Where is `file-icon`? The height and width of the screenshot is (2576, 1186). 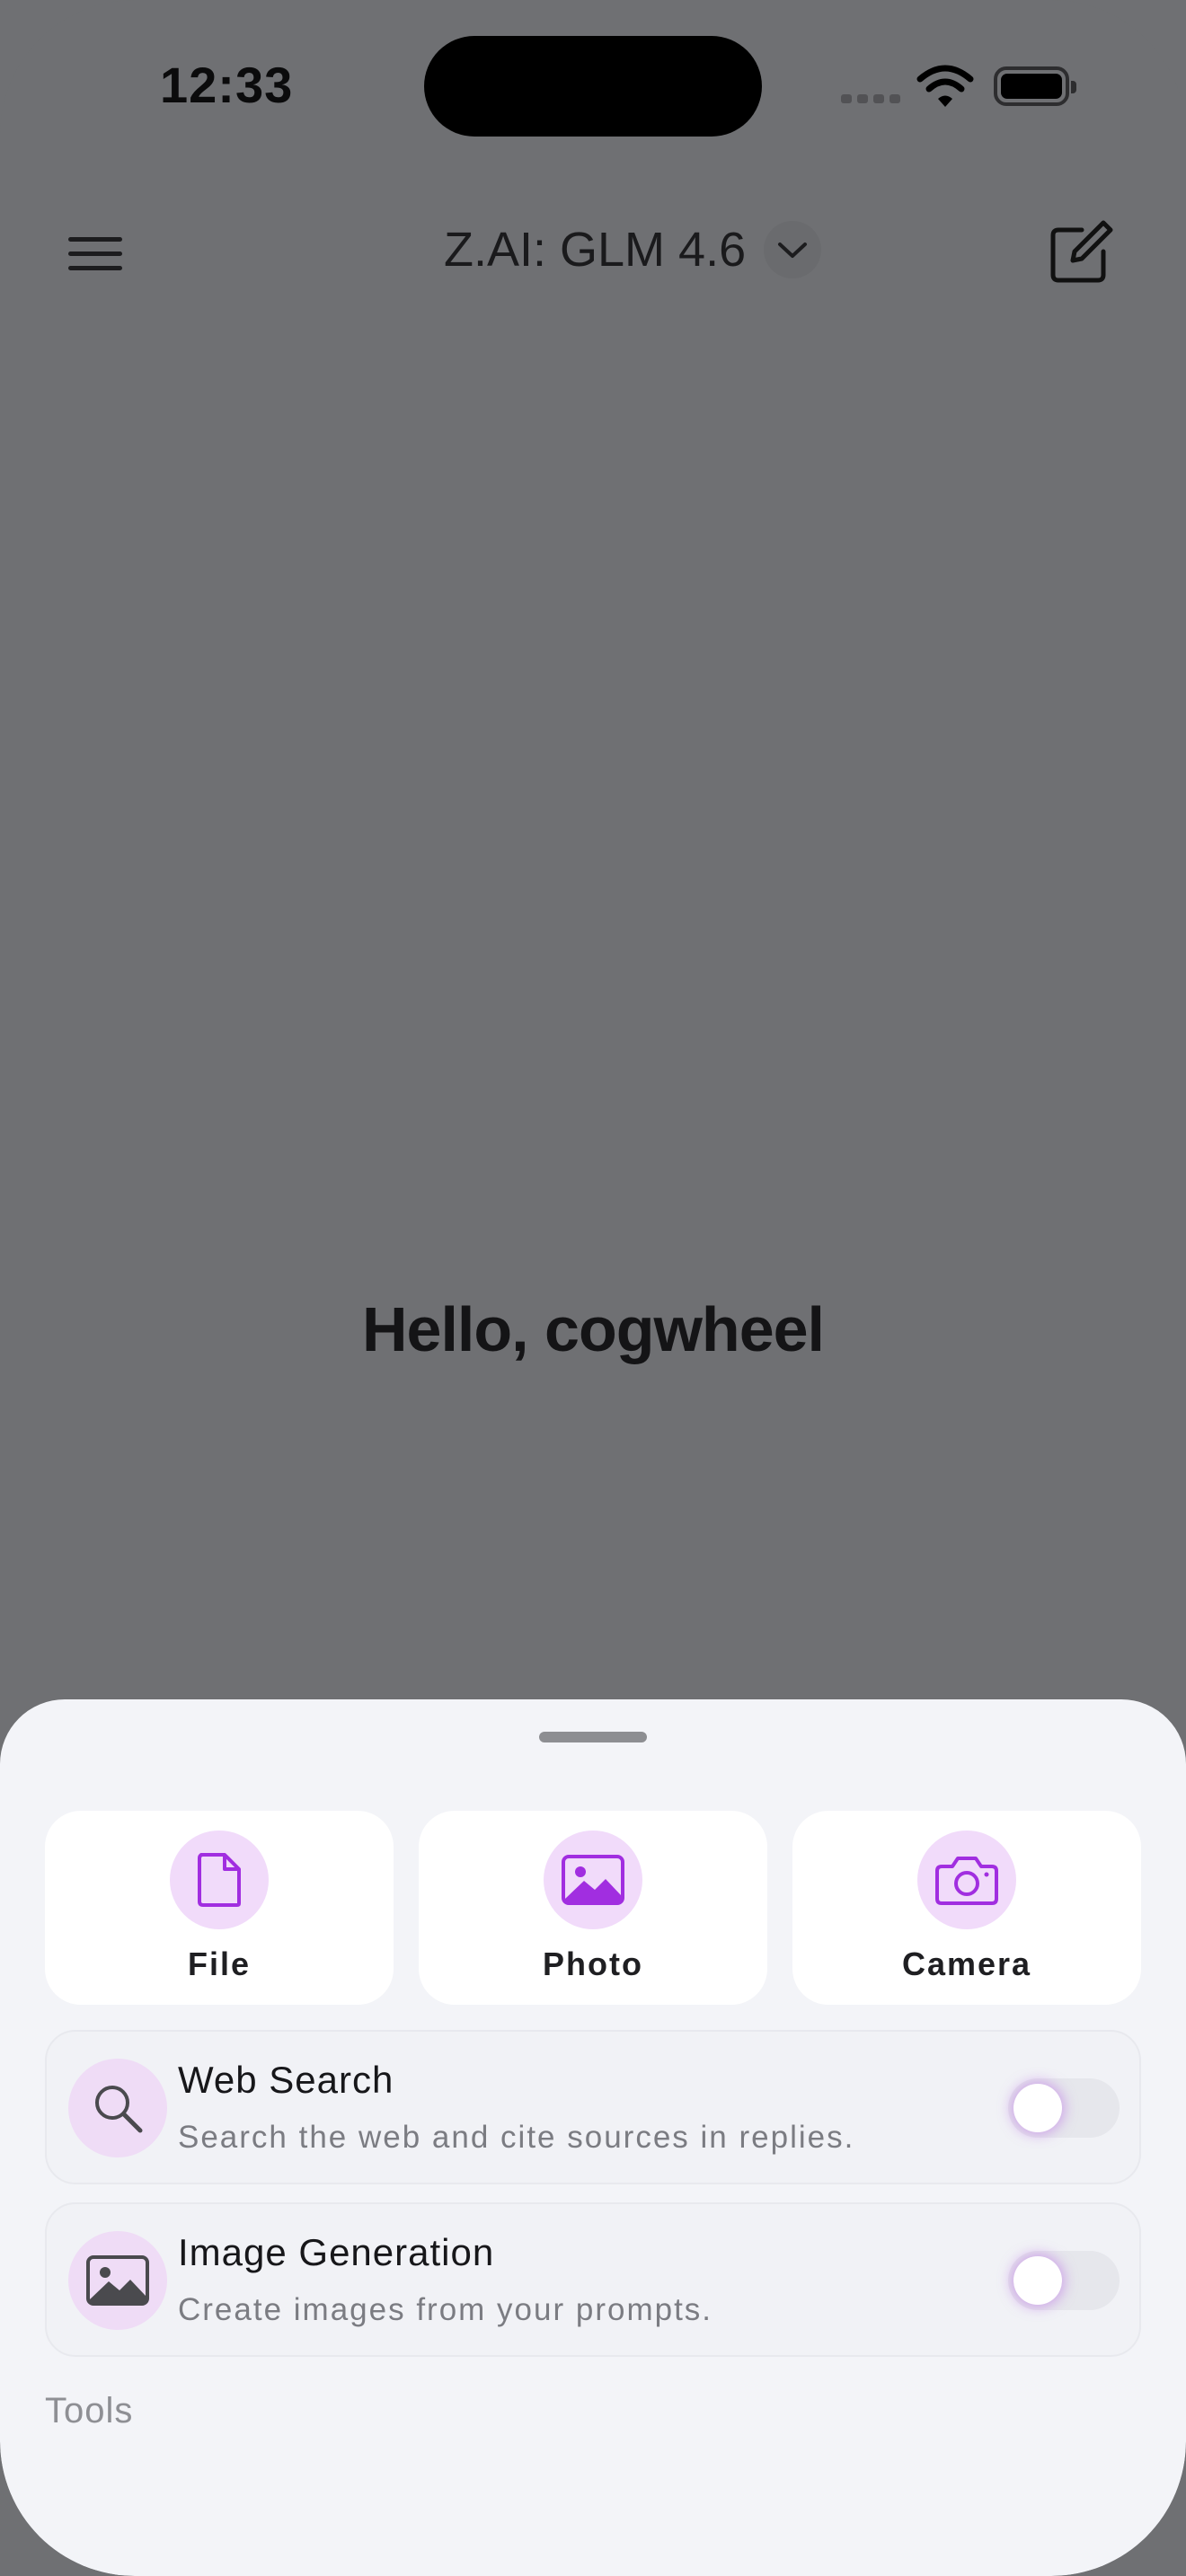
file-icon is located at coordinates (219, 1880).